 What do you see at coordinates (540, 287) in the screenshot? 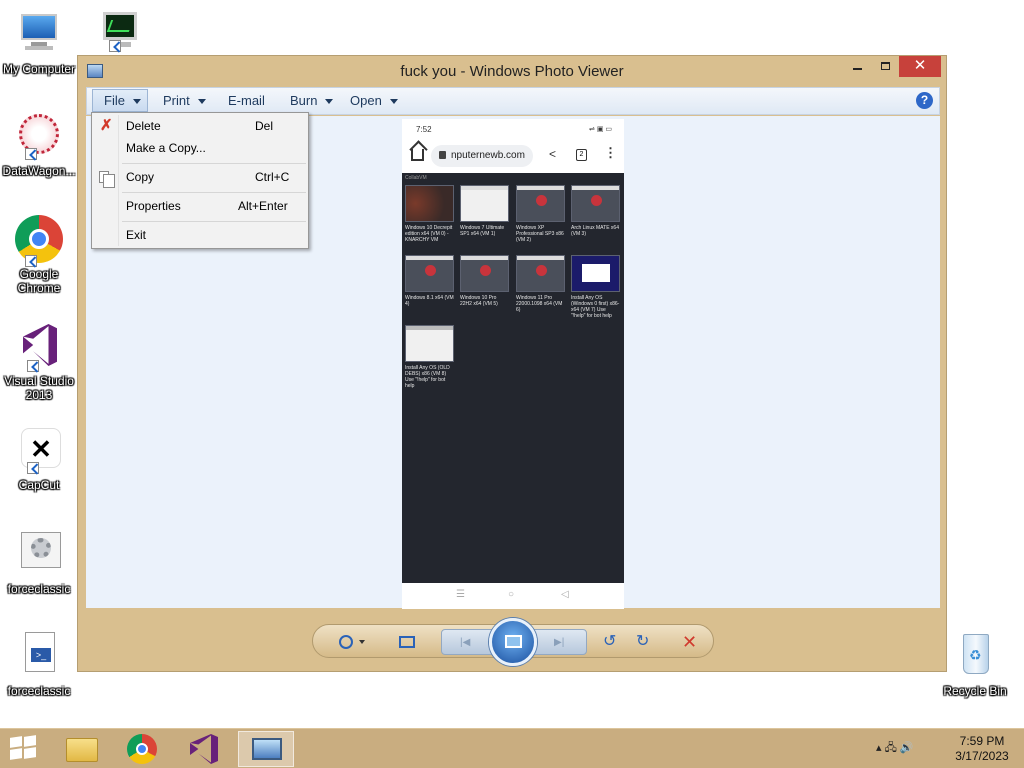
I see `vm-tile: Windows 11 Pro 22000.1098 x64 (VM 6)` at bounding box center [540, 287].